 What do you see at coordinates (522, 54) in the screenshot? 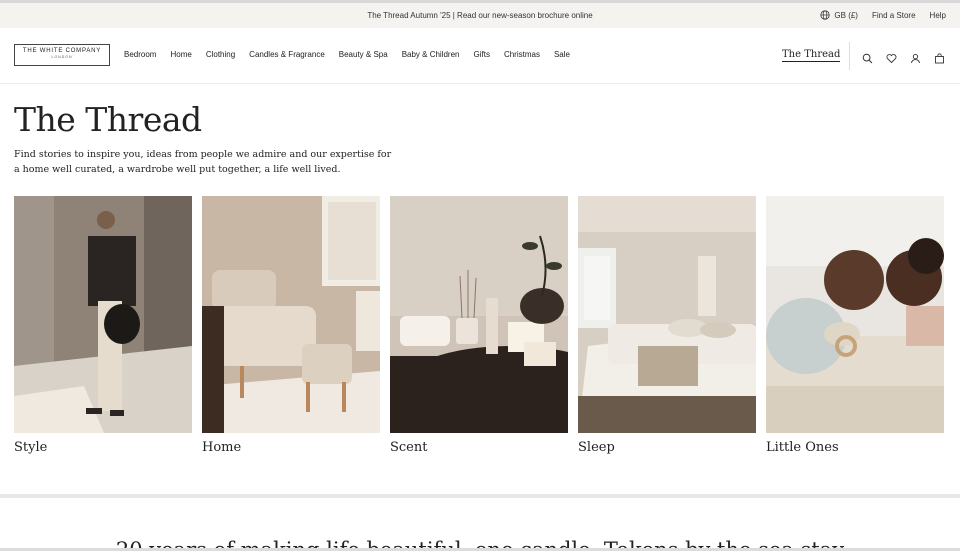
I see `nav-item-christmas: Christmas` at bounding box center [522, 54].